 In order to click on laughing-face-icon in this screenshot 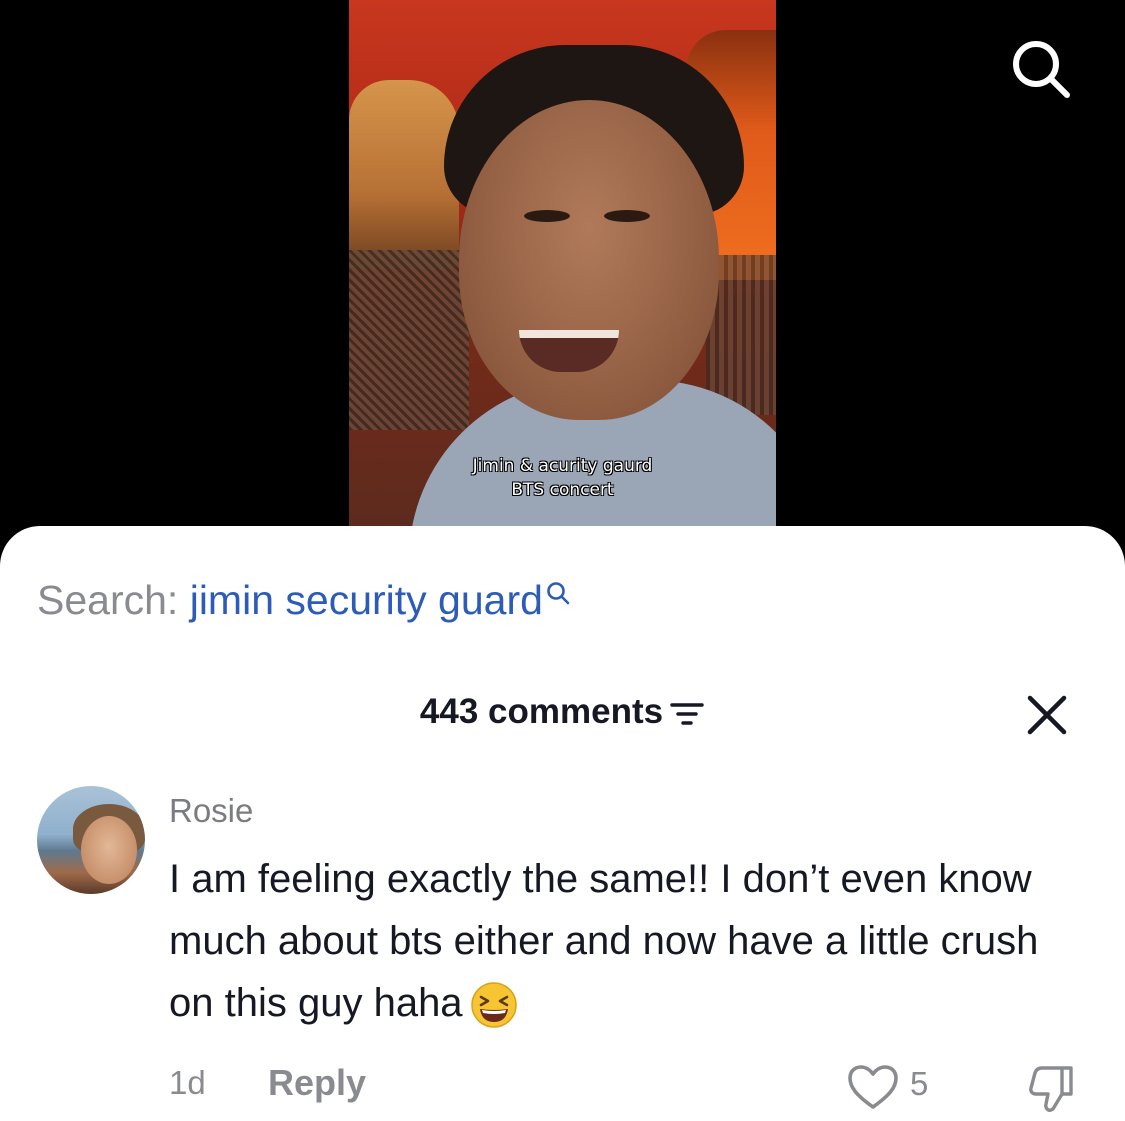, I will do `click(493, 1005)`.